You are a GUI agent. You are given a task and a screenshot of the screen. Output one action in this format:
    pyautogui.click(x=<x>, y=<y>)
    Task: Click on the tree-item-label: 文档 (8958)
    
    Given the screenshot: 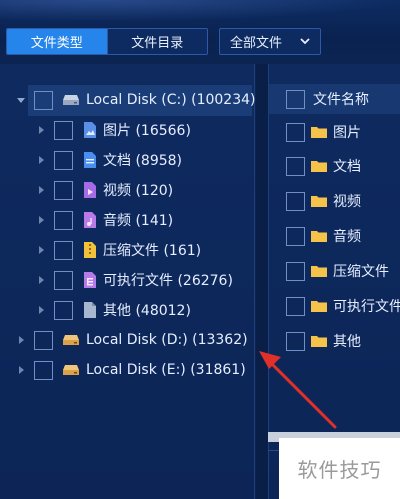 What is the action you would take?
    pyautogui.click(x=143, y=161)
    